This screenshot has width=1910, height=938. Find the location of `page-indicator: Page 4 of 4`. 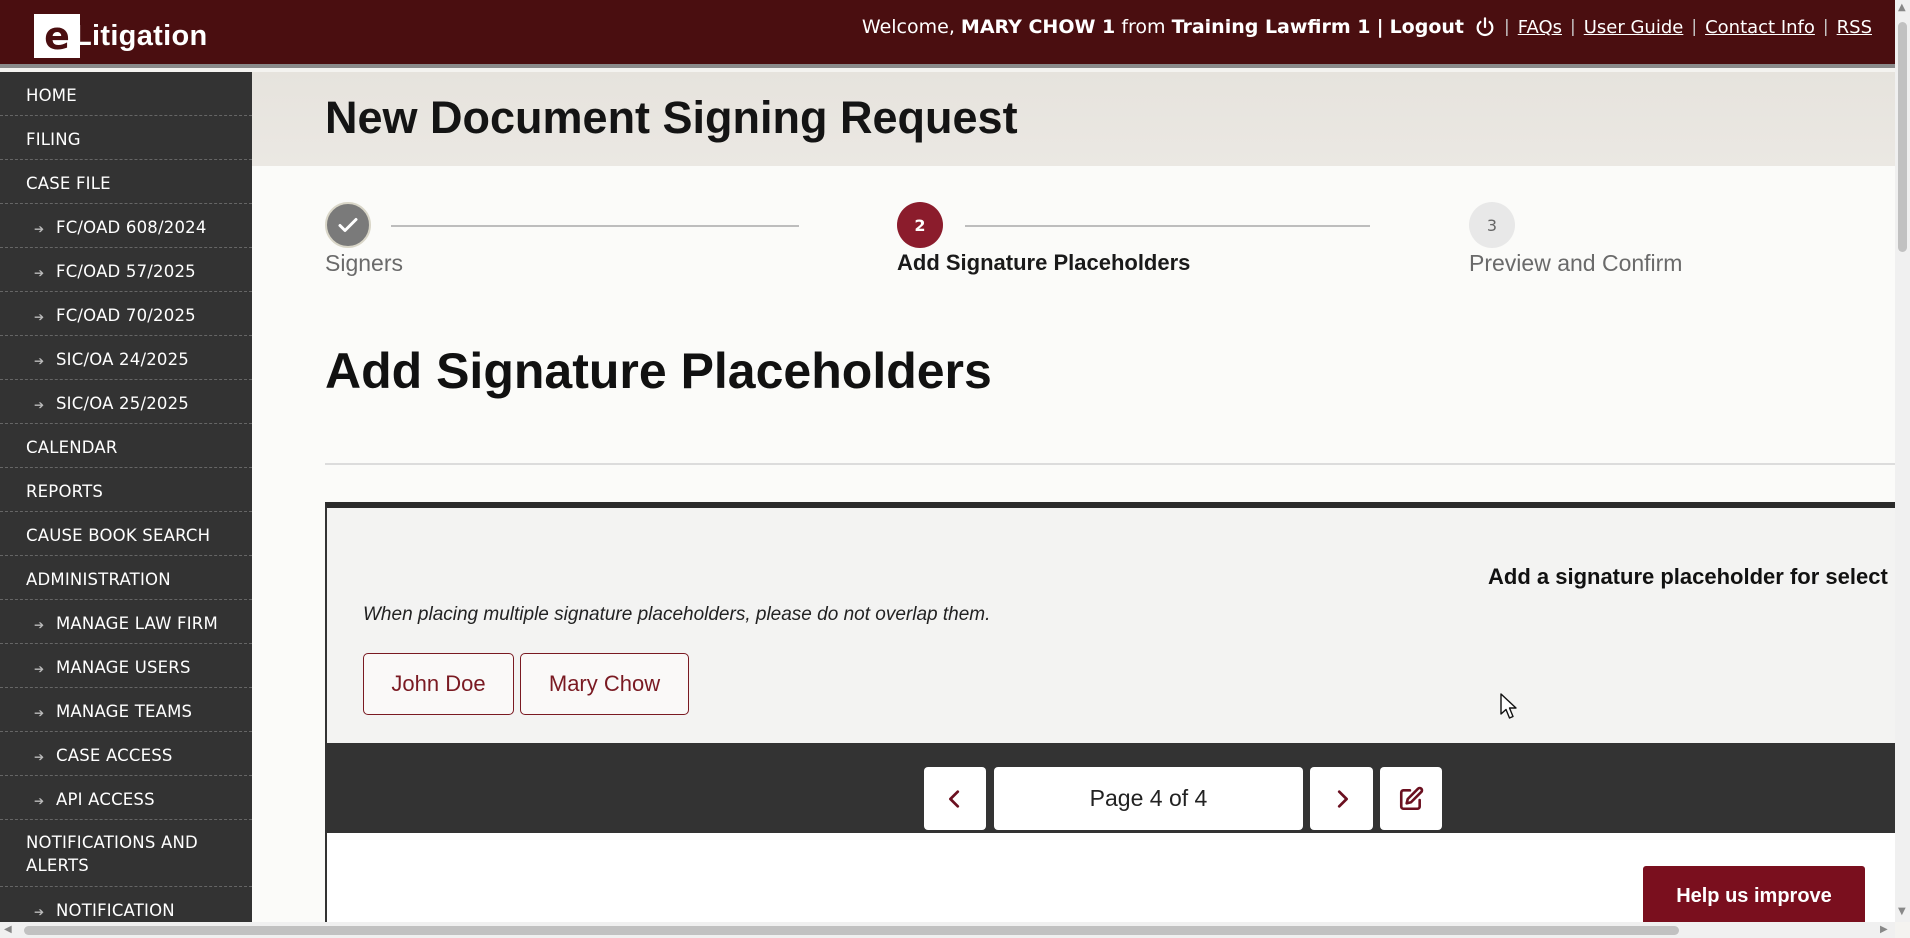

page-indicator: Page 4 of 4 is located at coordinates (1148, 798).